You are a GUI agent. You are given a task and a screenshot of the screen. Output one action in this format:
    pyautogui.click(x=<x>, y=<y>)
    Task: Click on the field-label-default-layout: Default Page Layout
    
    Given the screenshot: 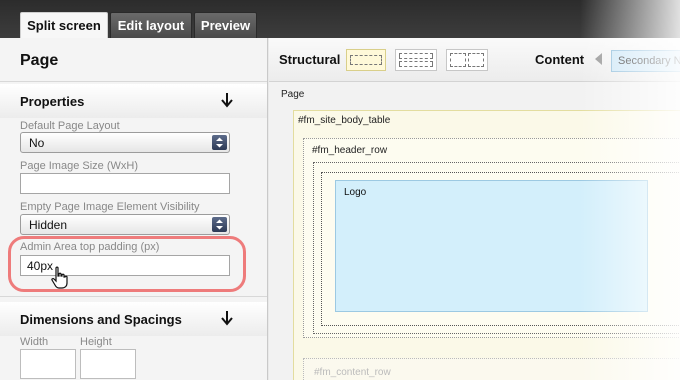 What is the action you would take?
    pyautogui.click(x=70, y=126)
    